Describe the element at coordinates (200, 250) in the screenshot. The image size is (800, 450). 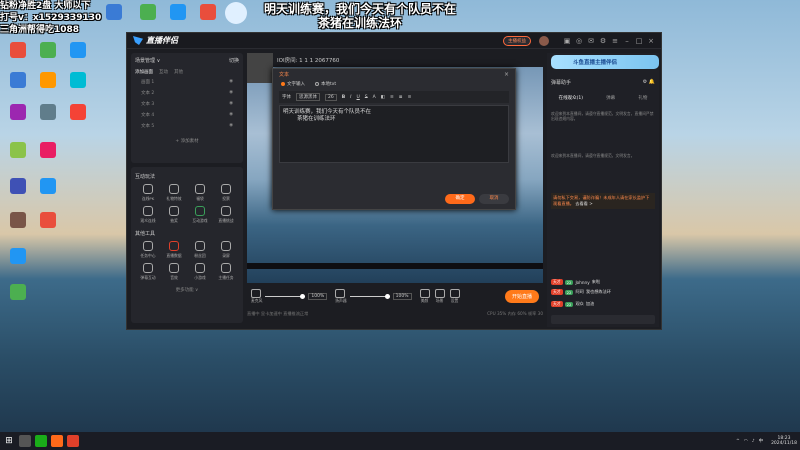
I see `tool-fans: 粉丝团` at that location.